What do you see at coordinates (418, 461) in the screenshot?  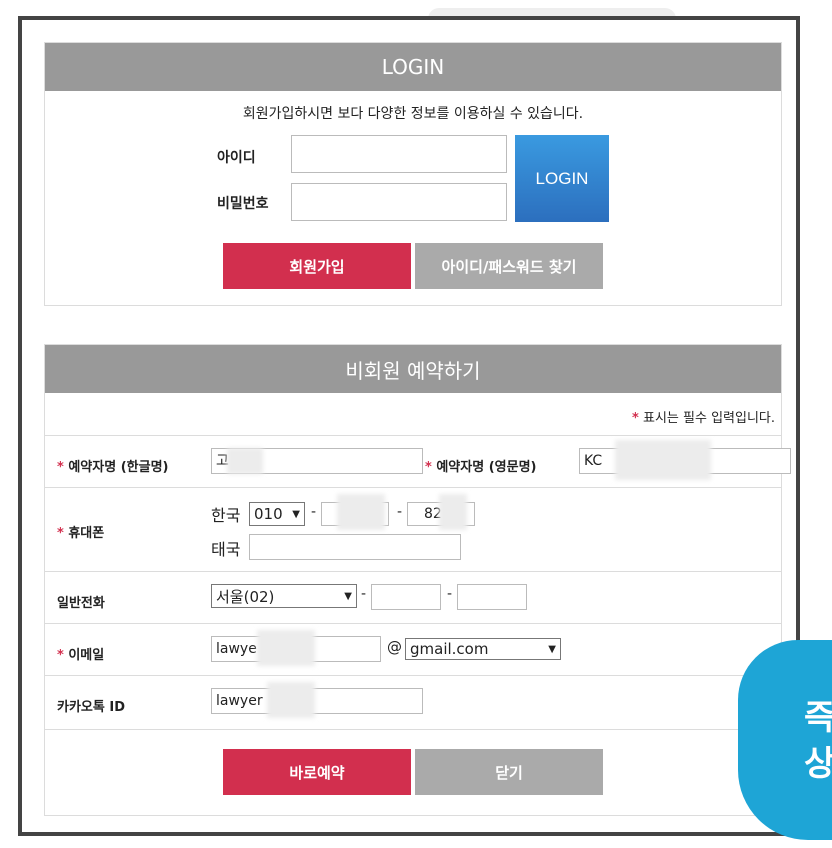 I see `name-row: * 예약자명 (한글명) 고 * 예약자명 (영문명) KC` at bounding box center [418, 461].